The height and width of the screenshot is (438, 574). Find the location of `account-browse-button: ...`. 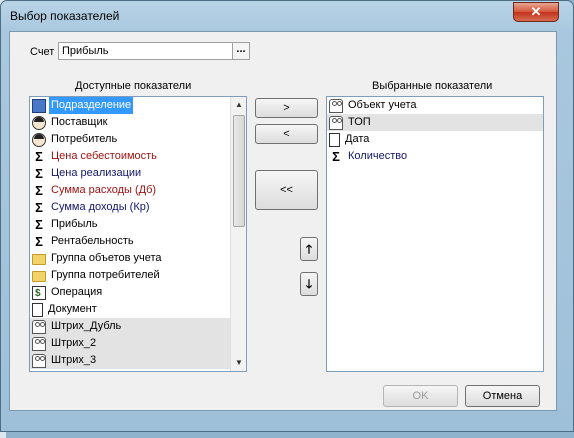

account-browse-button: ... is located at coordinates (241, 51).